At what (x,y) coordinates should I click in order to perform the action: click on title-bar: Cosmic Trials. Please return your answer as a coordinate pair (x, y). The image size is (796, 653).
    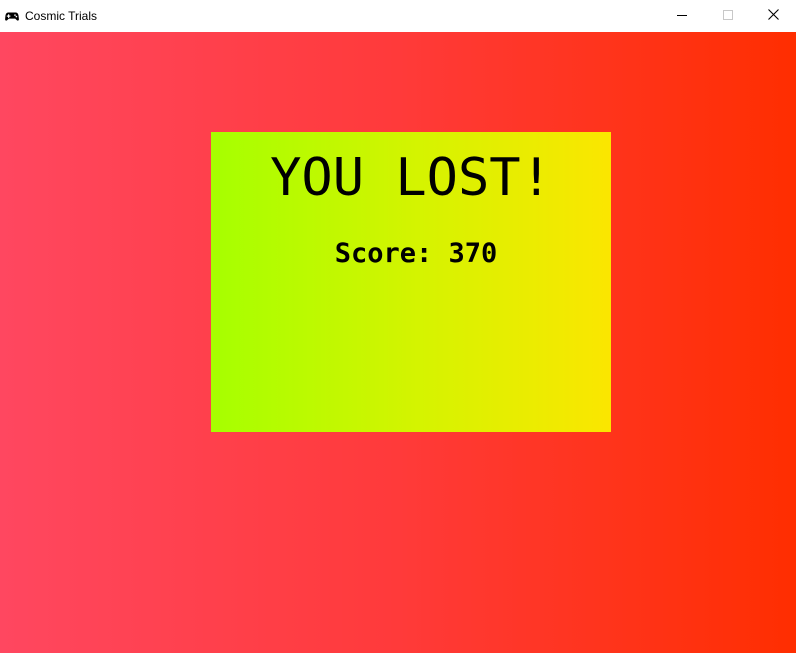
    Looking at the image, I should click on (398, 16).